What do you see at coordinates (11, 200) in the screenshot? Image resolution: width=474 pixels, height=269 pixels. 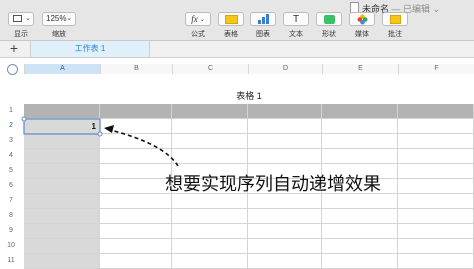 I see `row-number-7: 7` at bounding box center [11, 200].